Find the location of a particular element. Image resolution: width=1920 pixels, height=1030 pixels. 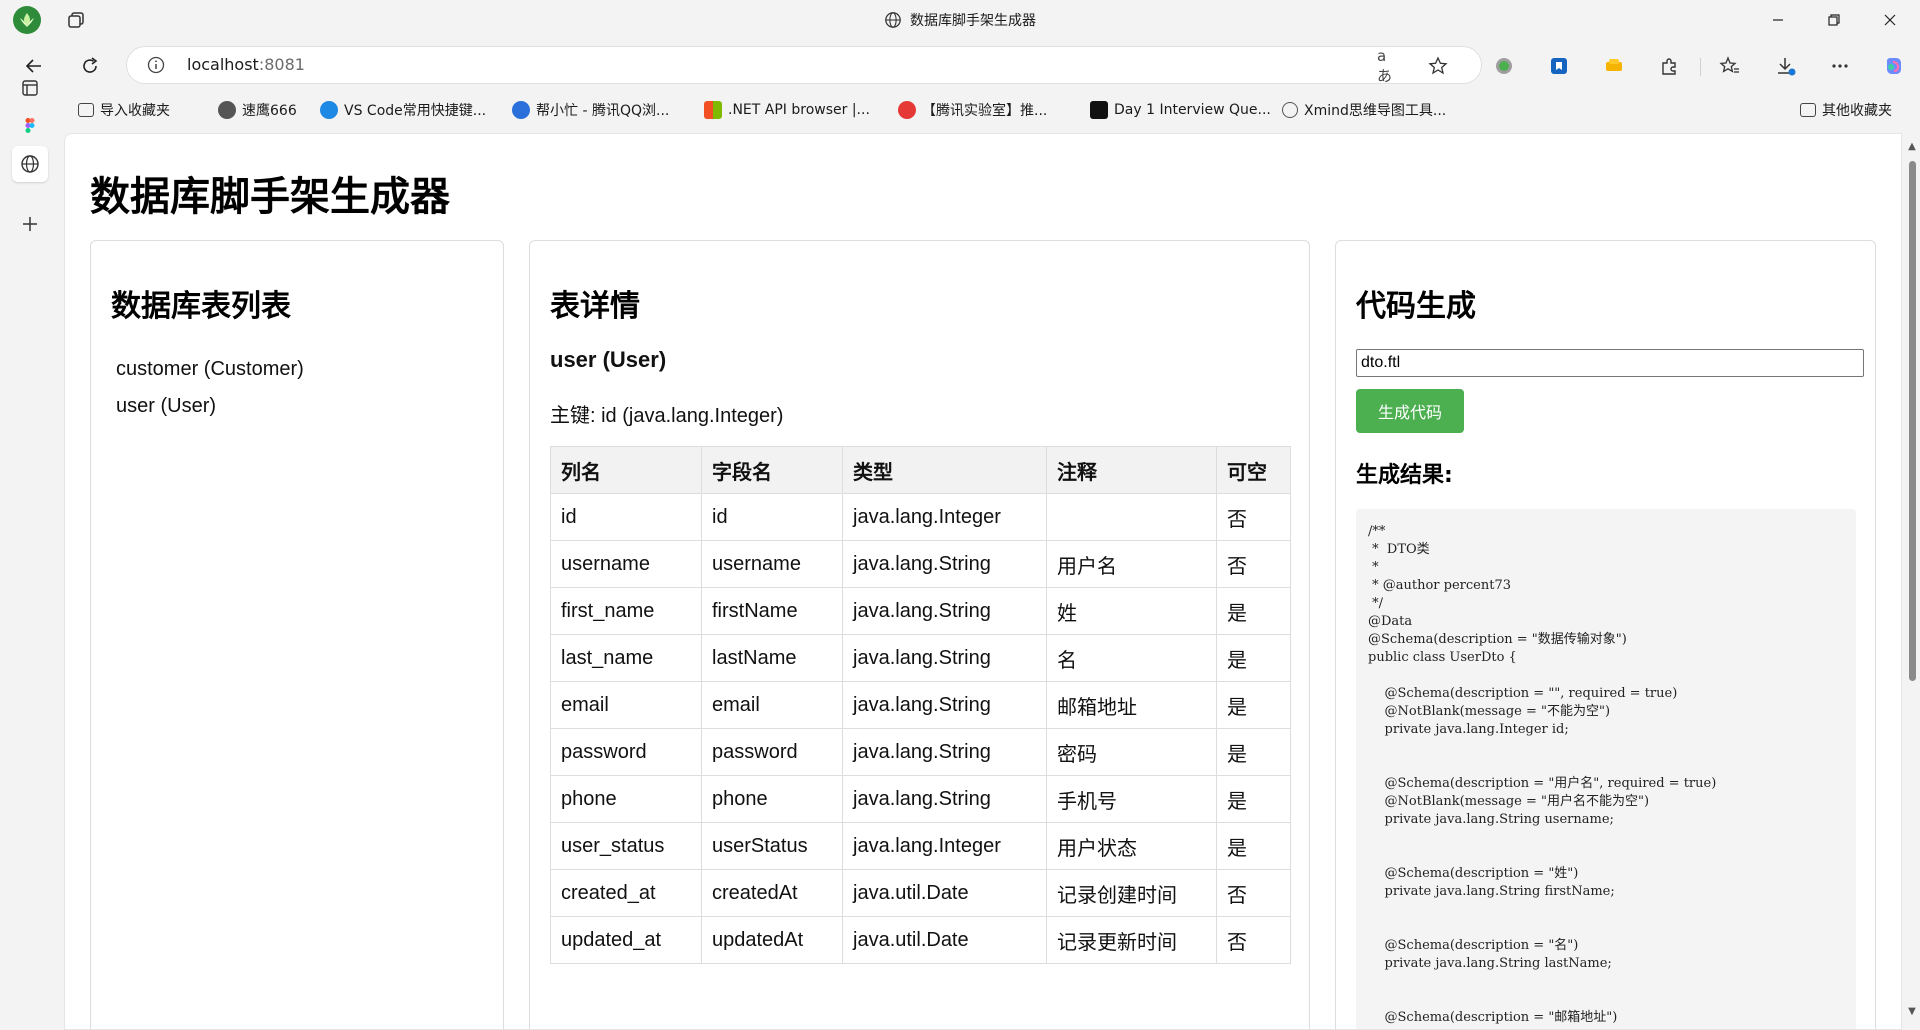

table-cell: phone is located at coordinates (626, 799).